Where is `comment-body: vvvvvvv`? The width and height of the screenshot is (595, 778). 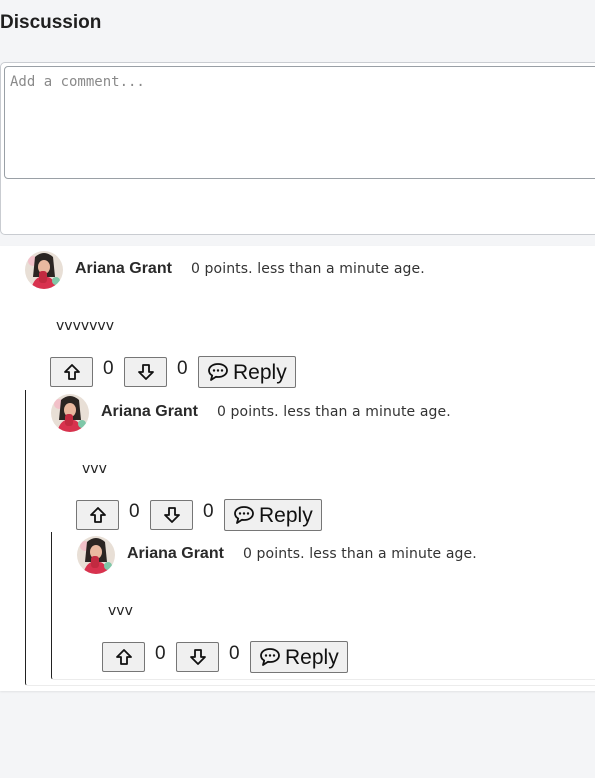
comment-body: vvvvvvv is located at coordinates (85, 326).